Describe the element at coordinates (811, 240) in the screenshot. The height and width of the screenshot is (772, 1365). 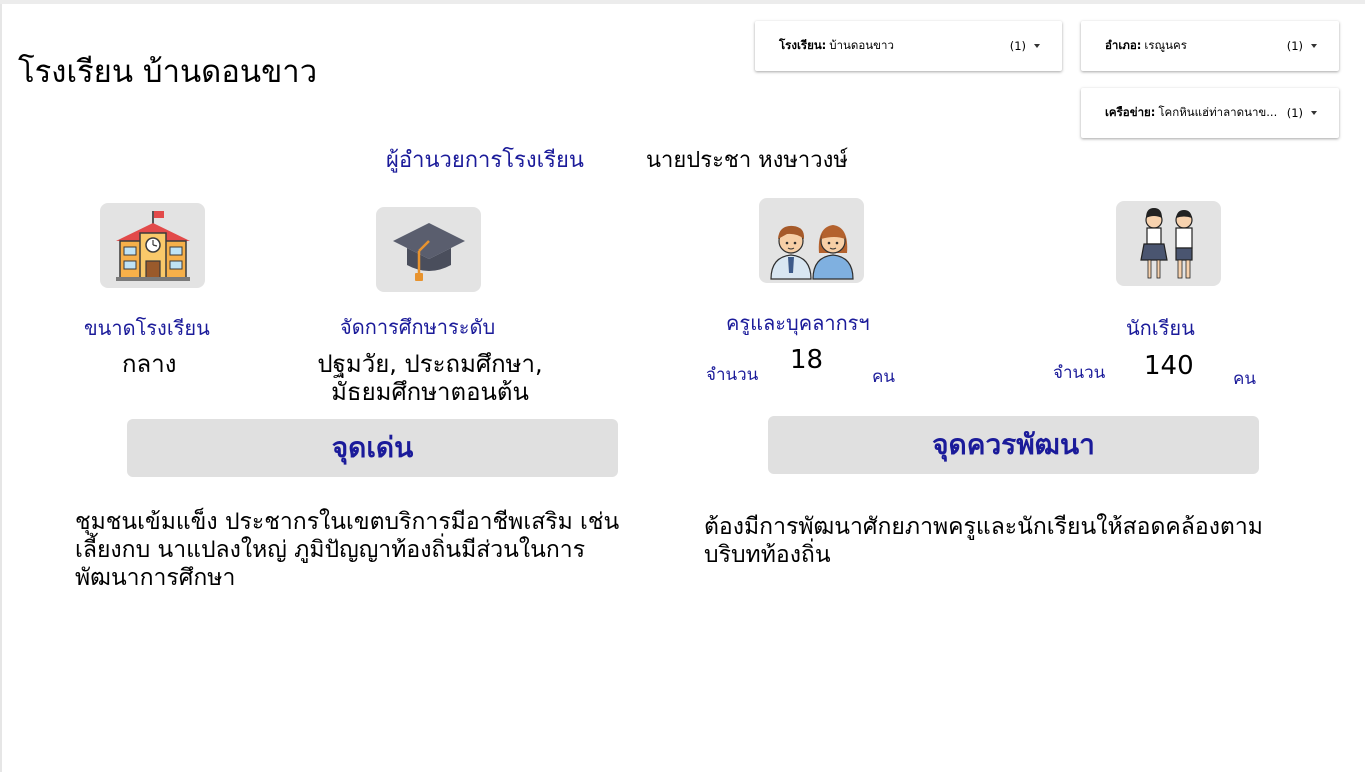
I see `teachers-icon` at that location.